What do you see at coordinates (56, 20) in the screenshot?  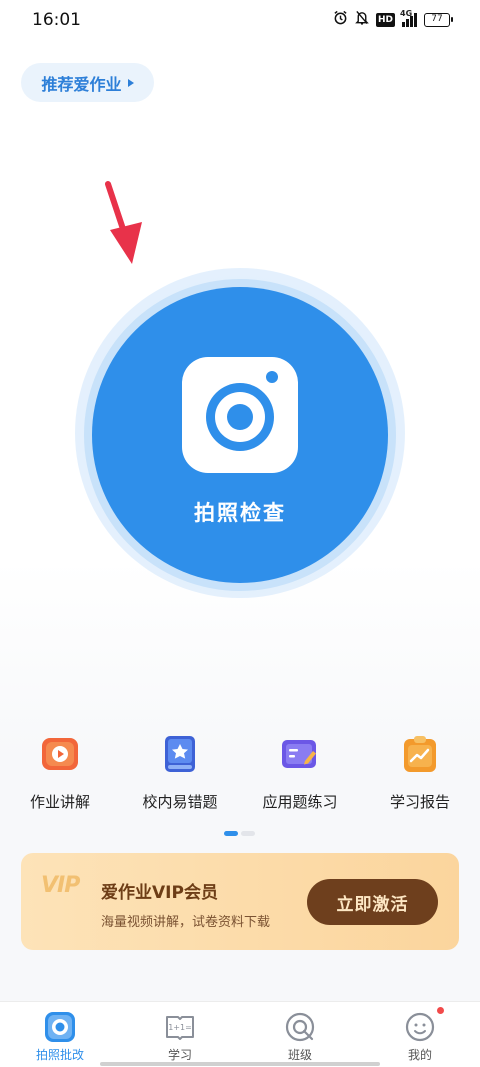 I see `status-time: 16:01` at bounding box center [56, 20].